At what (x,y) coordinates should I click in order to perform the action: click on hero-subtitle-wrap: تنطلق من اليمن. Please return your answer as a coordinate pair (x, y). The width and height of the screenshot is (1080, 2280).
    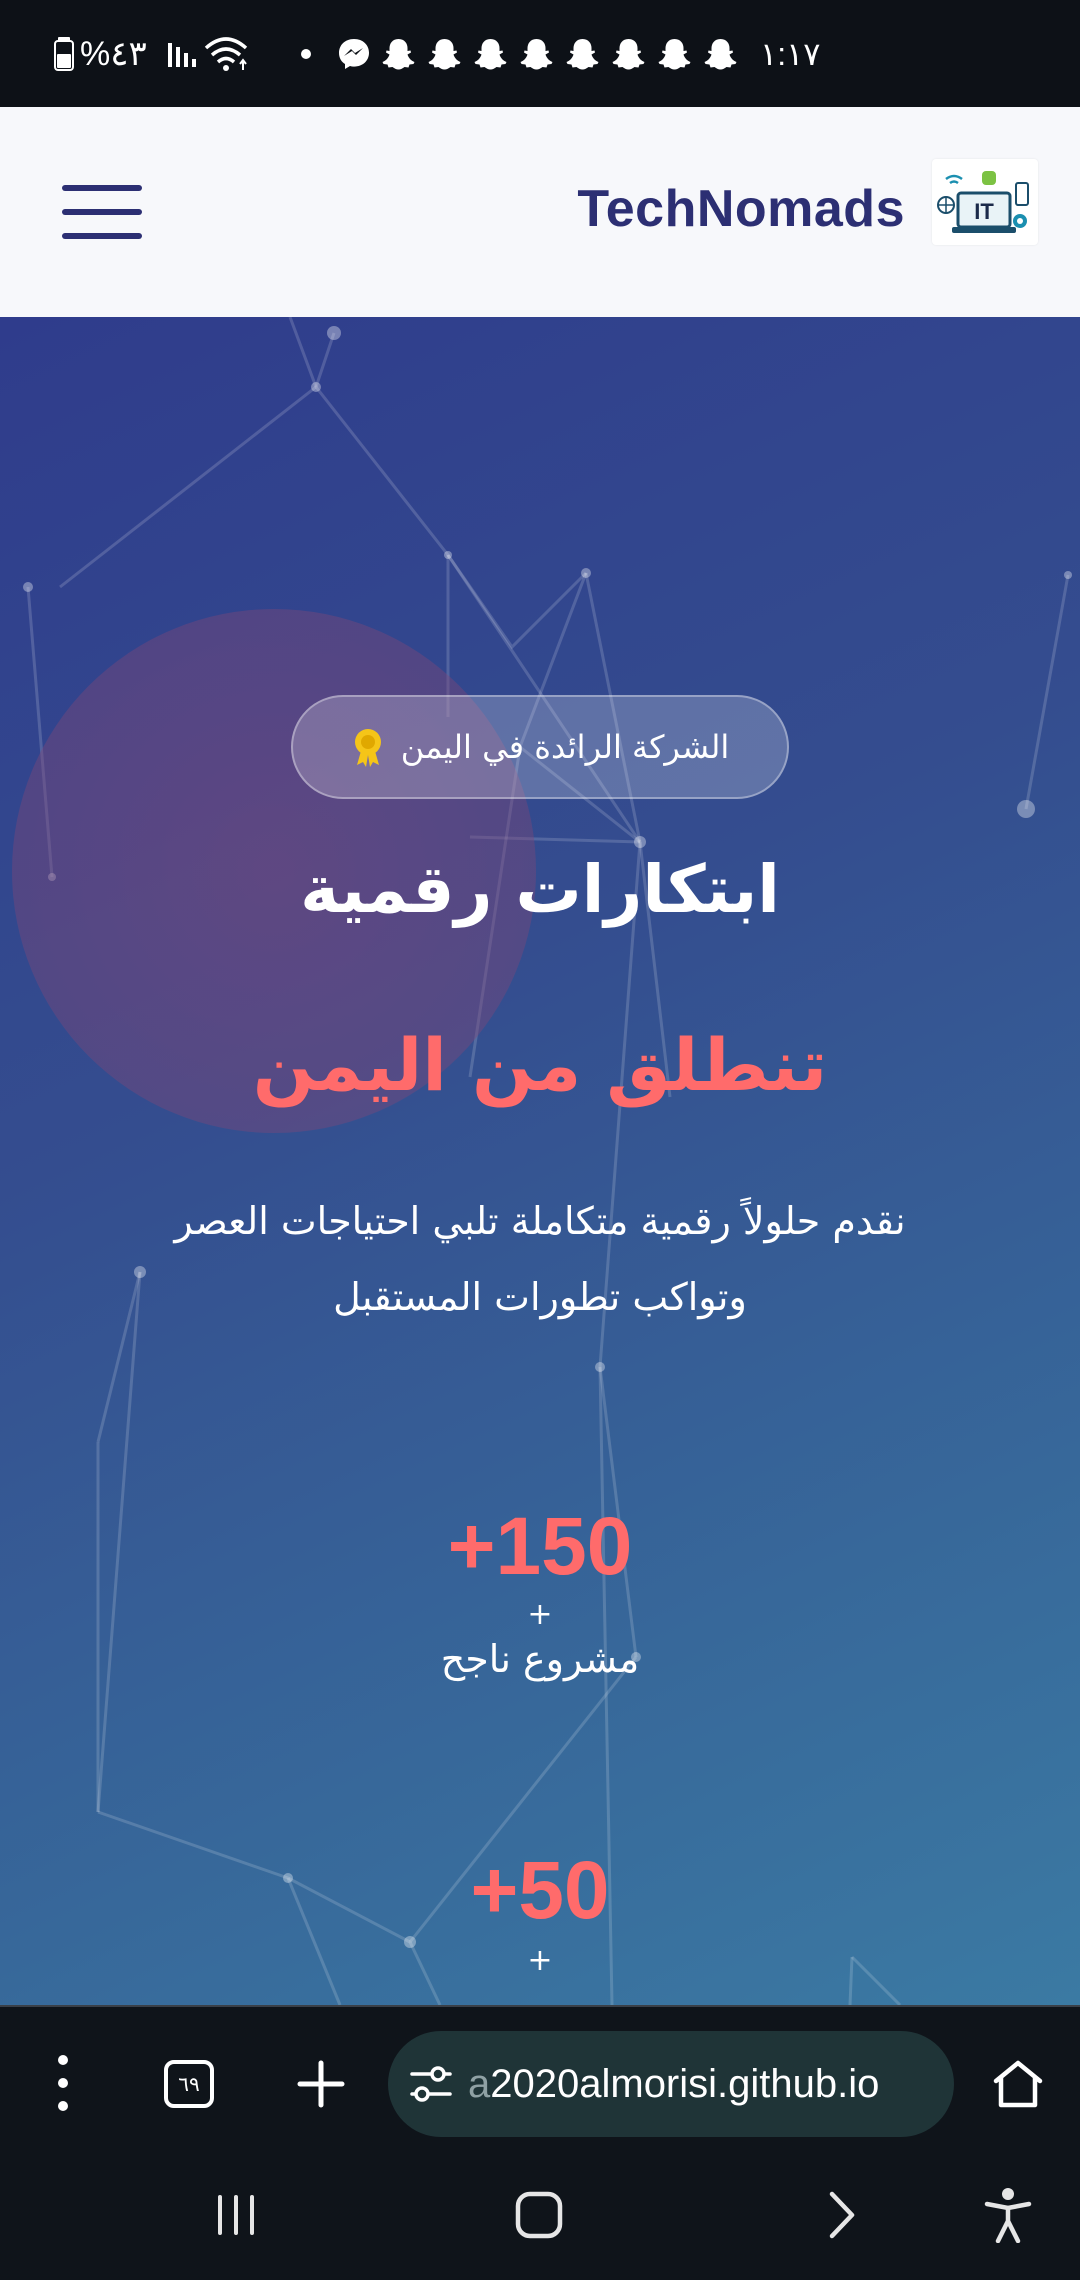
    Looking at the image, I should click on (540, 1065).